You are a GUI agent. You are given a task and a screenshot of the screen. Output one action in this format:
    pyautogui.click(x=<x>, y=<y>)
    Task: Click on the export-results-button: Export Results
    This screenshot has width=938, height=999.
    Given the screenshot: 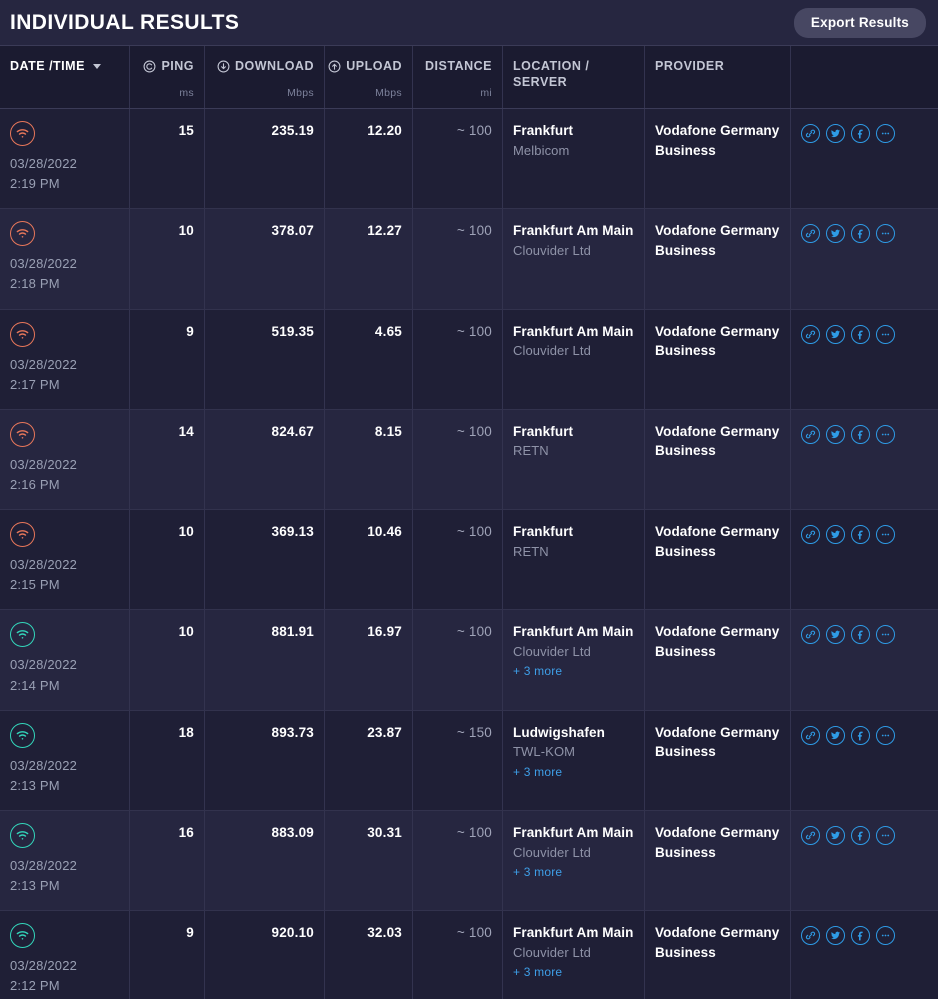 What is the action you would take?
    pyautogui.click(x=859, y=22)
    